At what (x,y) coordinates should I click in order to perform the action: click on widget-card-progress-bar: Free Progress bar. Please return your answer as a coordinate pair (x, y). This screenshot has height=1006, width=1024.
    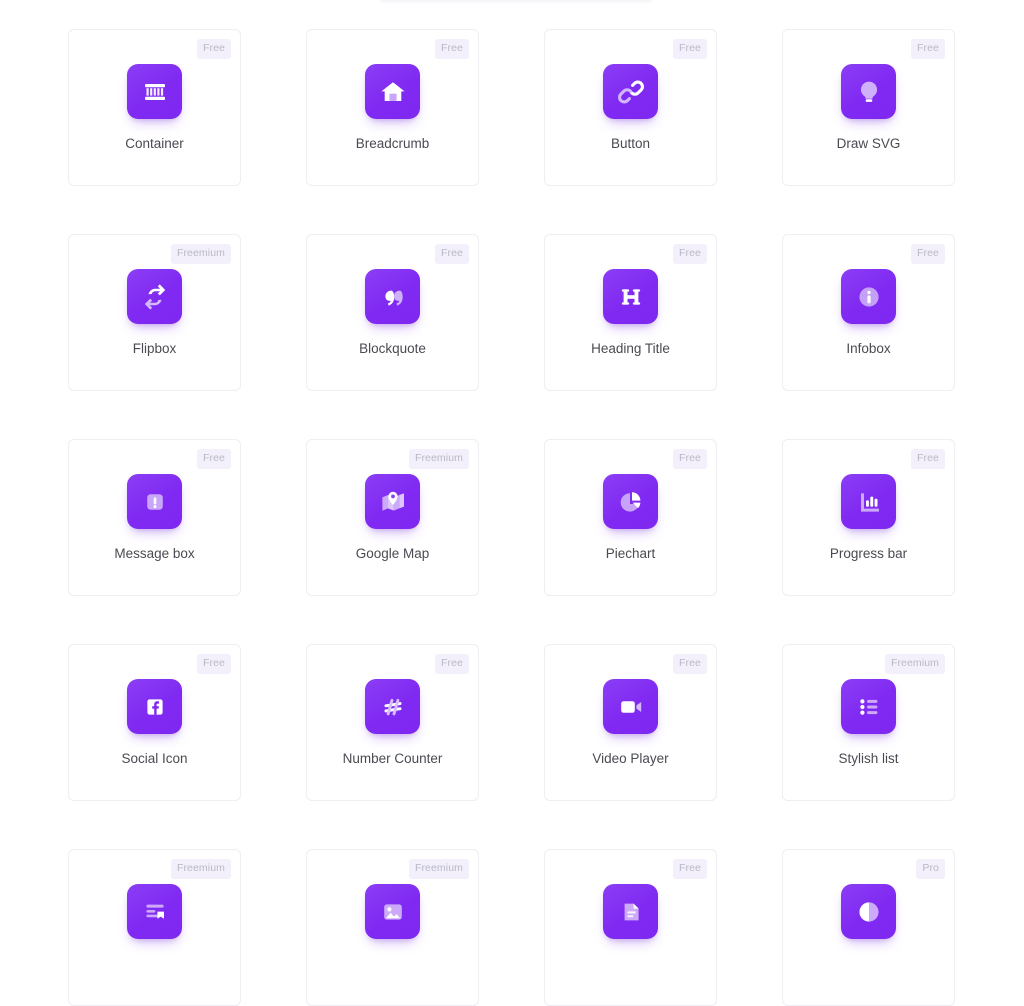
    Looking at the image, I should click on (868, 517).